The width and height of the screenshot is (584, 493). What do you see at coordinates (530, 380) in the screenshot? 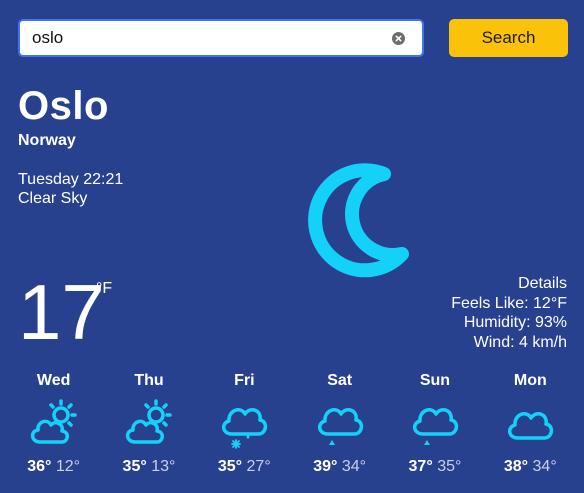
I see `forecast-day-name: Mon` at bounding box center [530, 380].